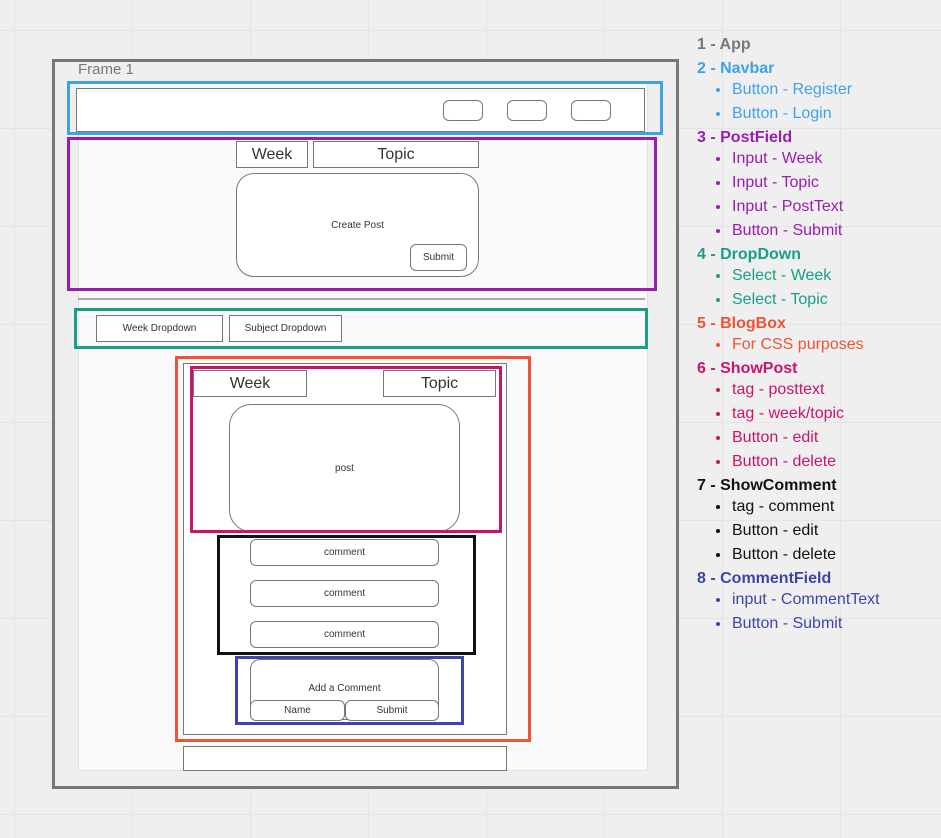 This screenshot has height=838, width=941. What do you see at coordinates (782, 113) in the screenshot?
I see `legend-item-label: Button - Login` at bounding box center [782, 113].